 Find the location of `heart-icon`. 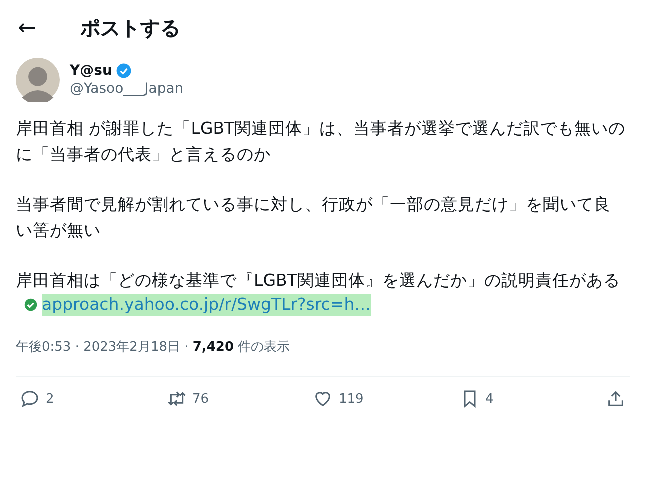

heart-icon is located at coordinates (323, 399).